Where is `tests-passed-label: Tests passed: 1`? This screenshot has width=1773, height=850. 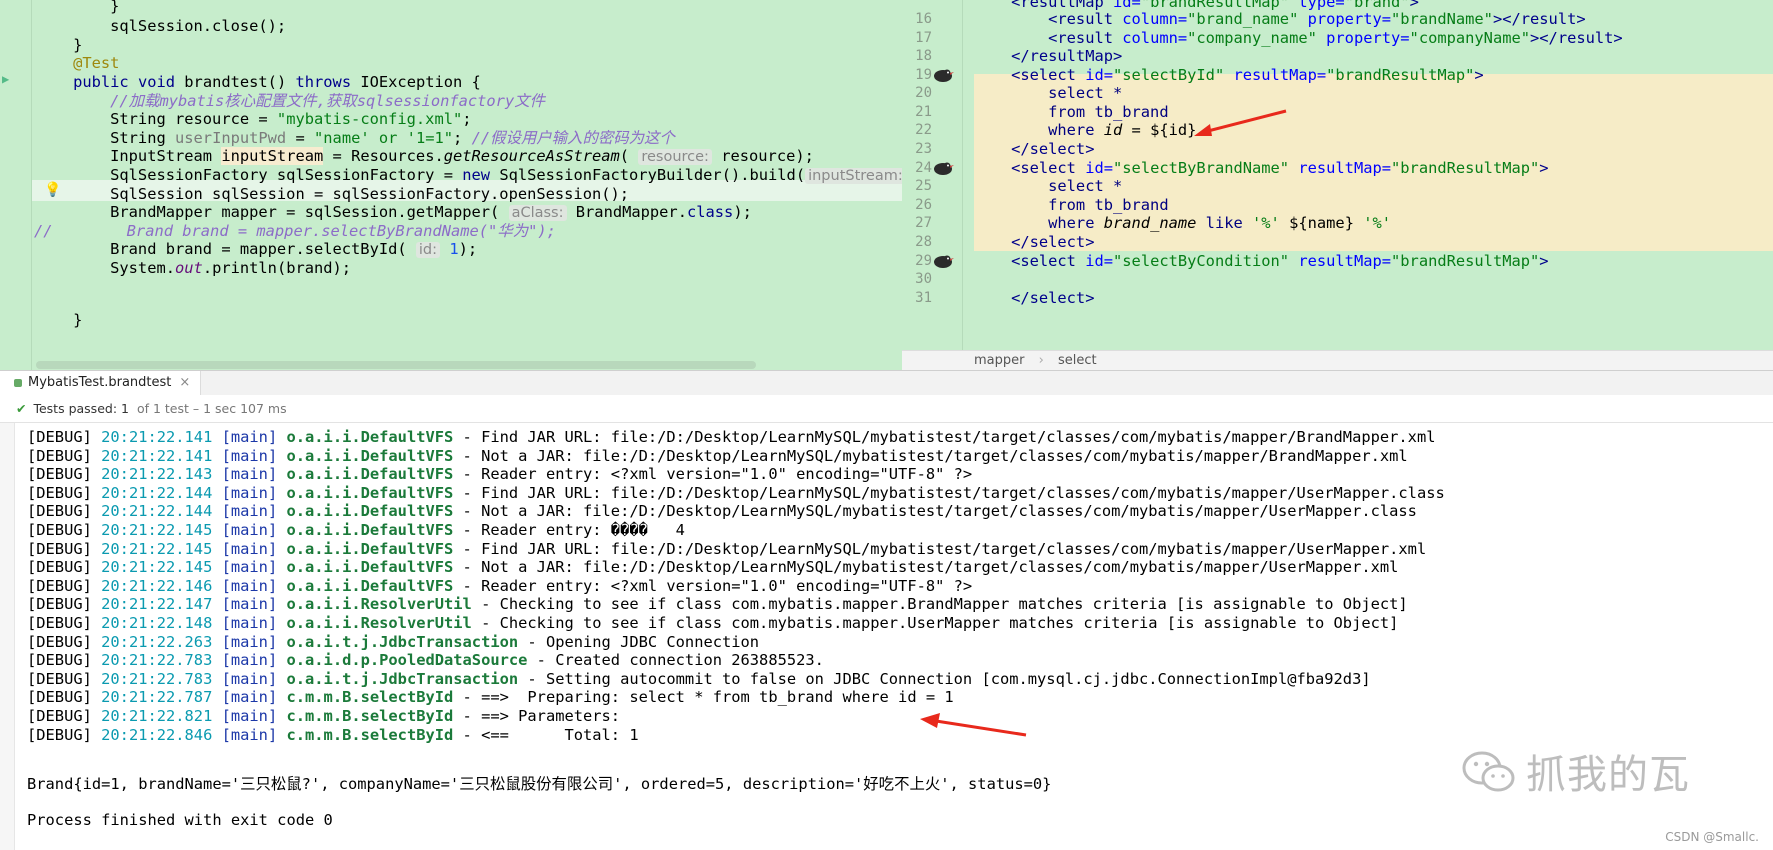 tests-passed-label: Tests passed: 1 is located at coordinates (81, 408).